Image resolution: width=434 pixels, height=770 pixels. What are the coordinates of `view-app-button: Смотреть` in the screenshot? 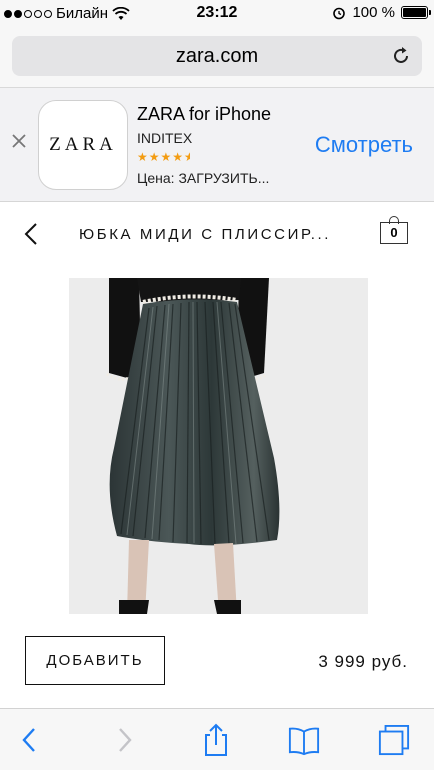 It's located at (364, 145).